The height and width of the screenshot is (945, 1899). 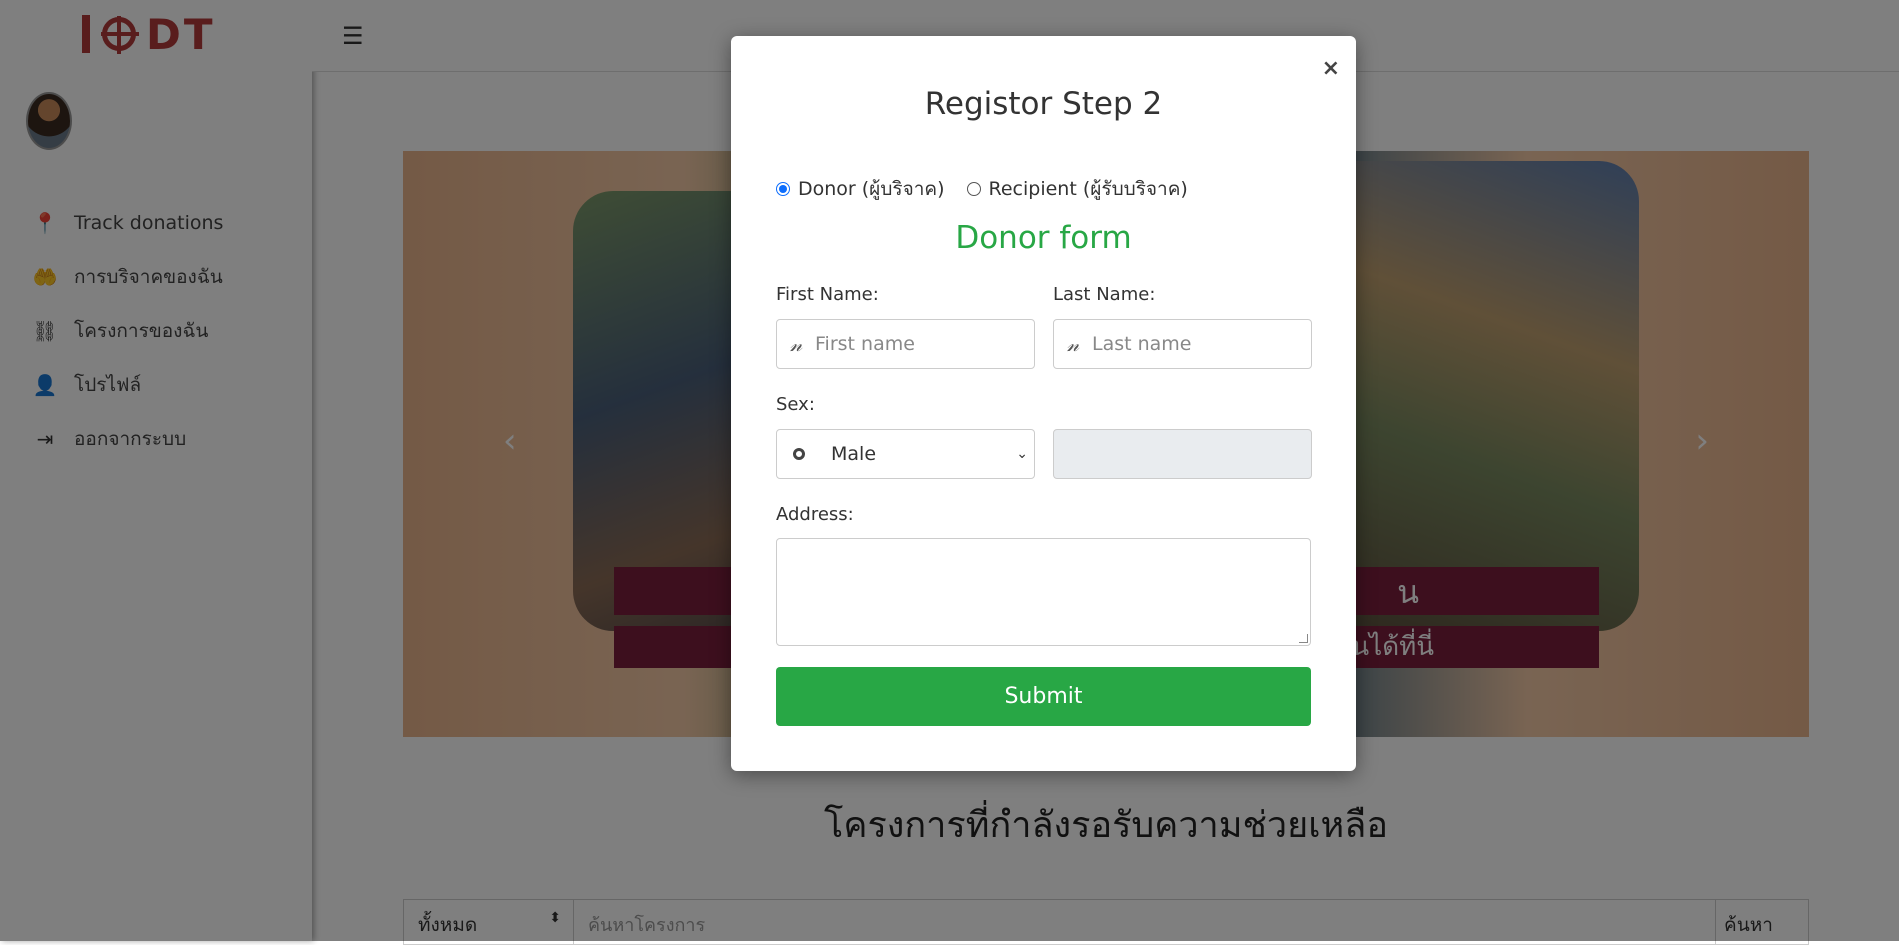 What do you see at coordinates (783, 189) in the screenshot?
I see `donor-radio` at bounding box center [783, 189].